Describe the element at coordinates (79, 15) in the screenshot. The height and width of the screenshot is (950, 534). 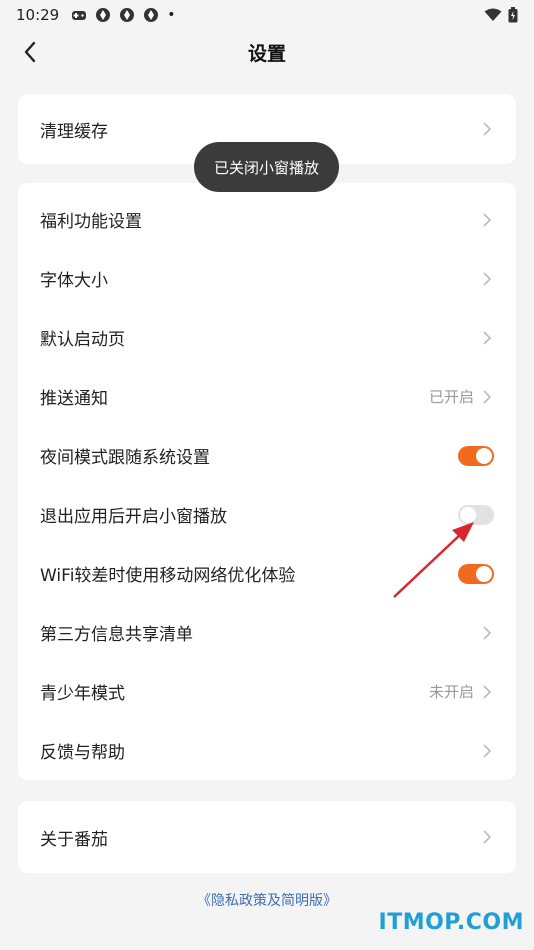
I see `game-controller-icon` at that location.